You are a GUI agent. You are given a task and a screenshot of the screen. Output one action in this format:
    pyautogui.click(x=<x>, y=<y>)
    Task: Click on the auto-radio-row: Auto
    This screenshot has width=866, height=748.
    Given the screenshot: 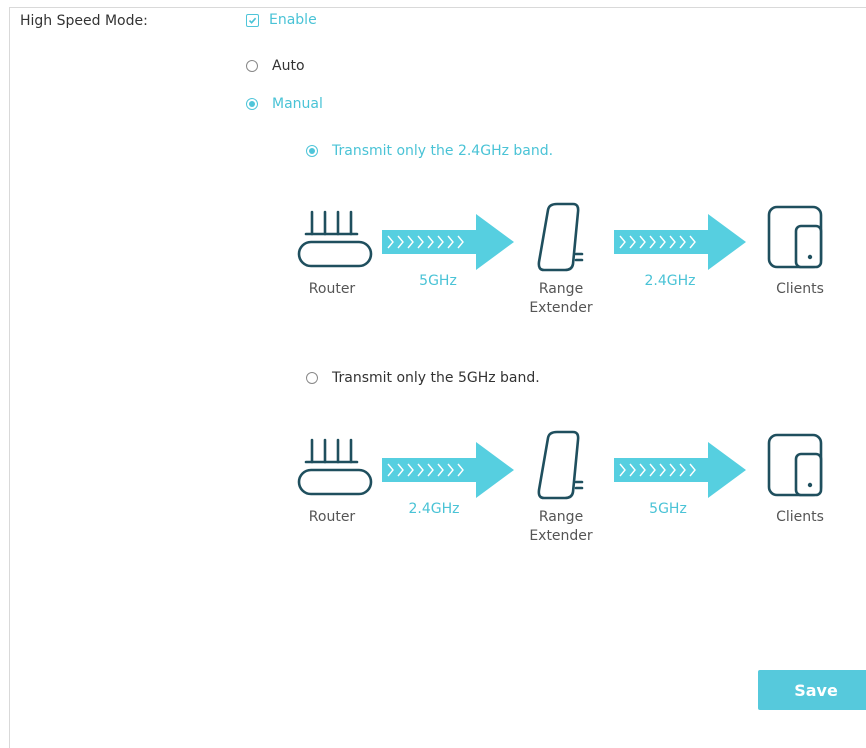 What is the action you would take?
    pyautogui.click(x=275, y=66)
    